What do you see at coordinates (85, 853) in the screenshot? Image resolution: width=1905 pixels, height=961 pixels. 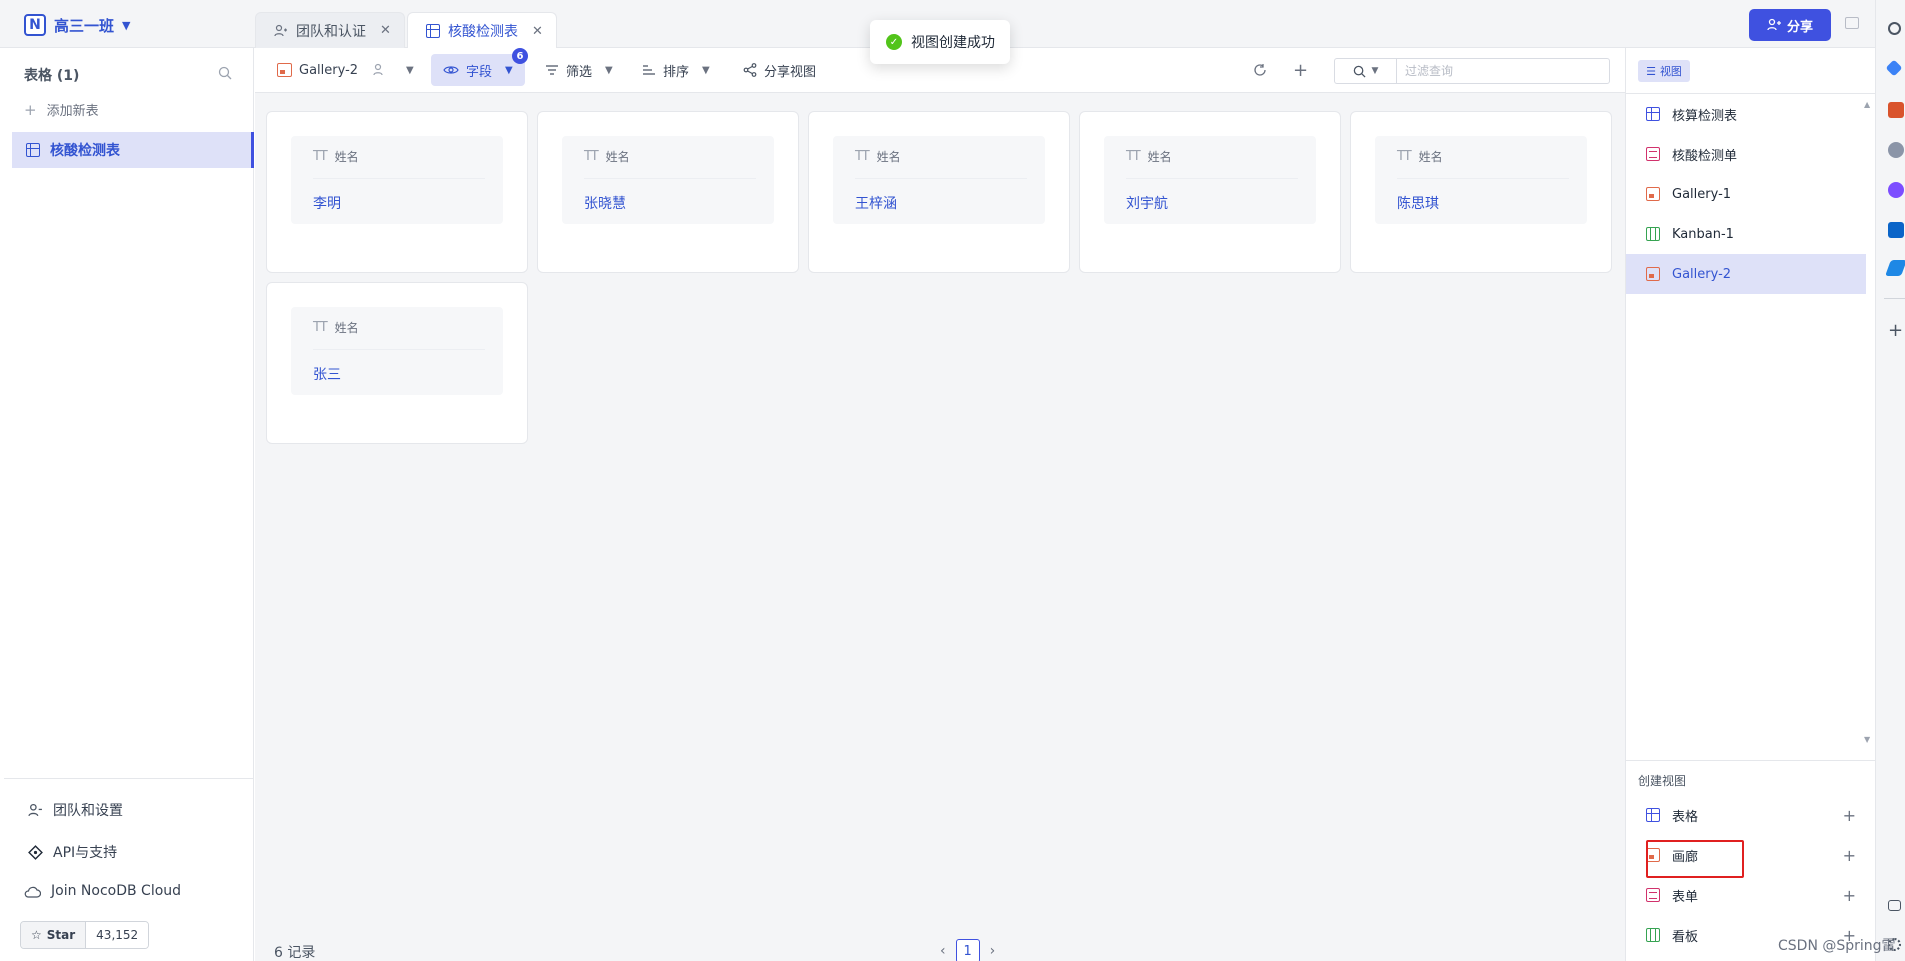 I see `api-support-label: API与支持` at bounding box center [85, 853].